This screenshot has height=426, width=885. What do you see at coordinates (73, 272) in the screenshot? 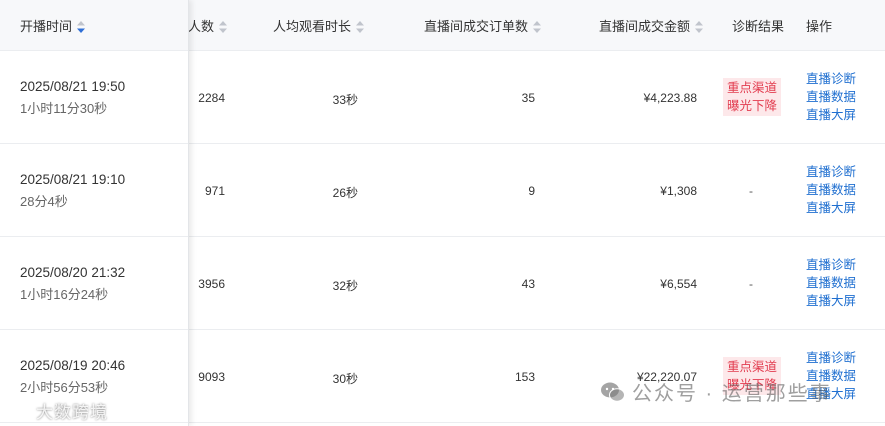
I see `start-date: 2025/08/20 21:32` at bounding box center [73, 272].